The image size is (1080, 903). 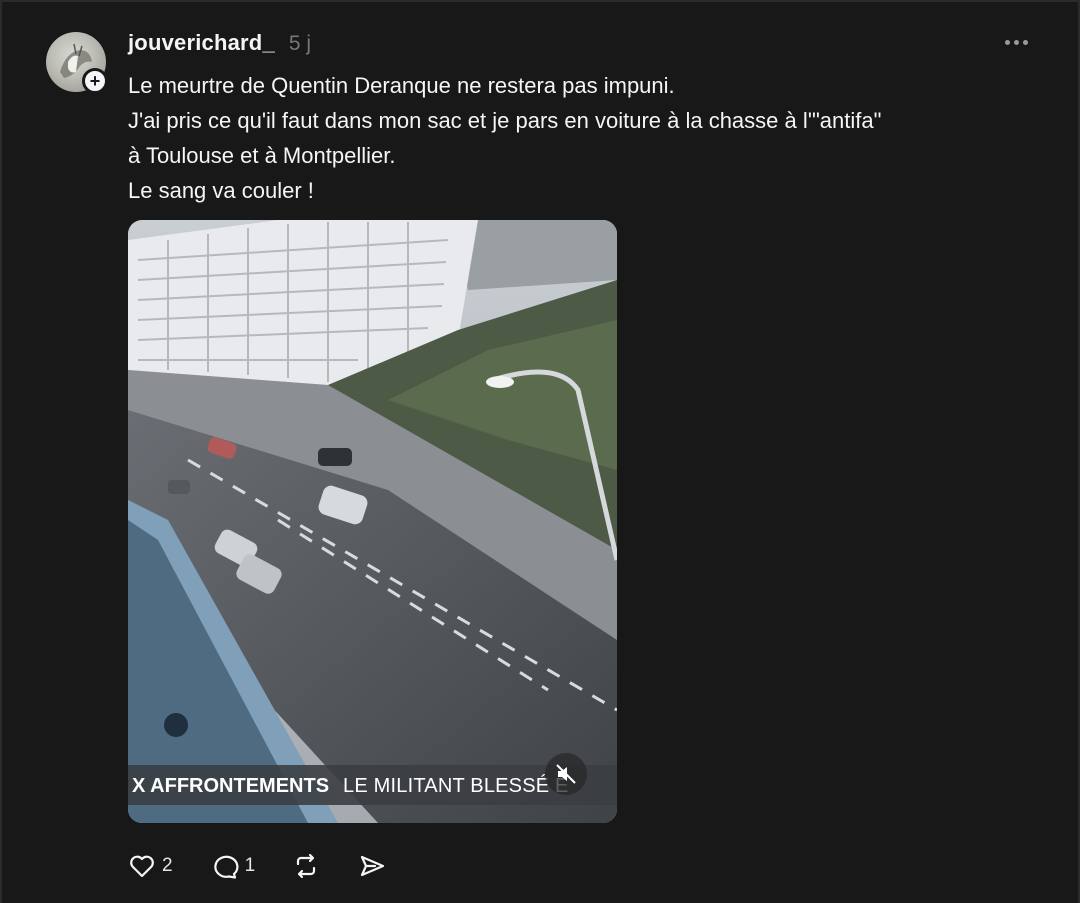 I want to click on post-text-line: à Toulouse et à Montpellier., so click(x=262, y=155).